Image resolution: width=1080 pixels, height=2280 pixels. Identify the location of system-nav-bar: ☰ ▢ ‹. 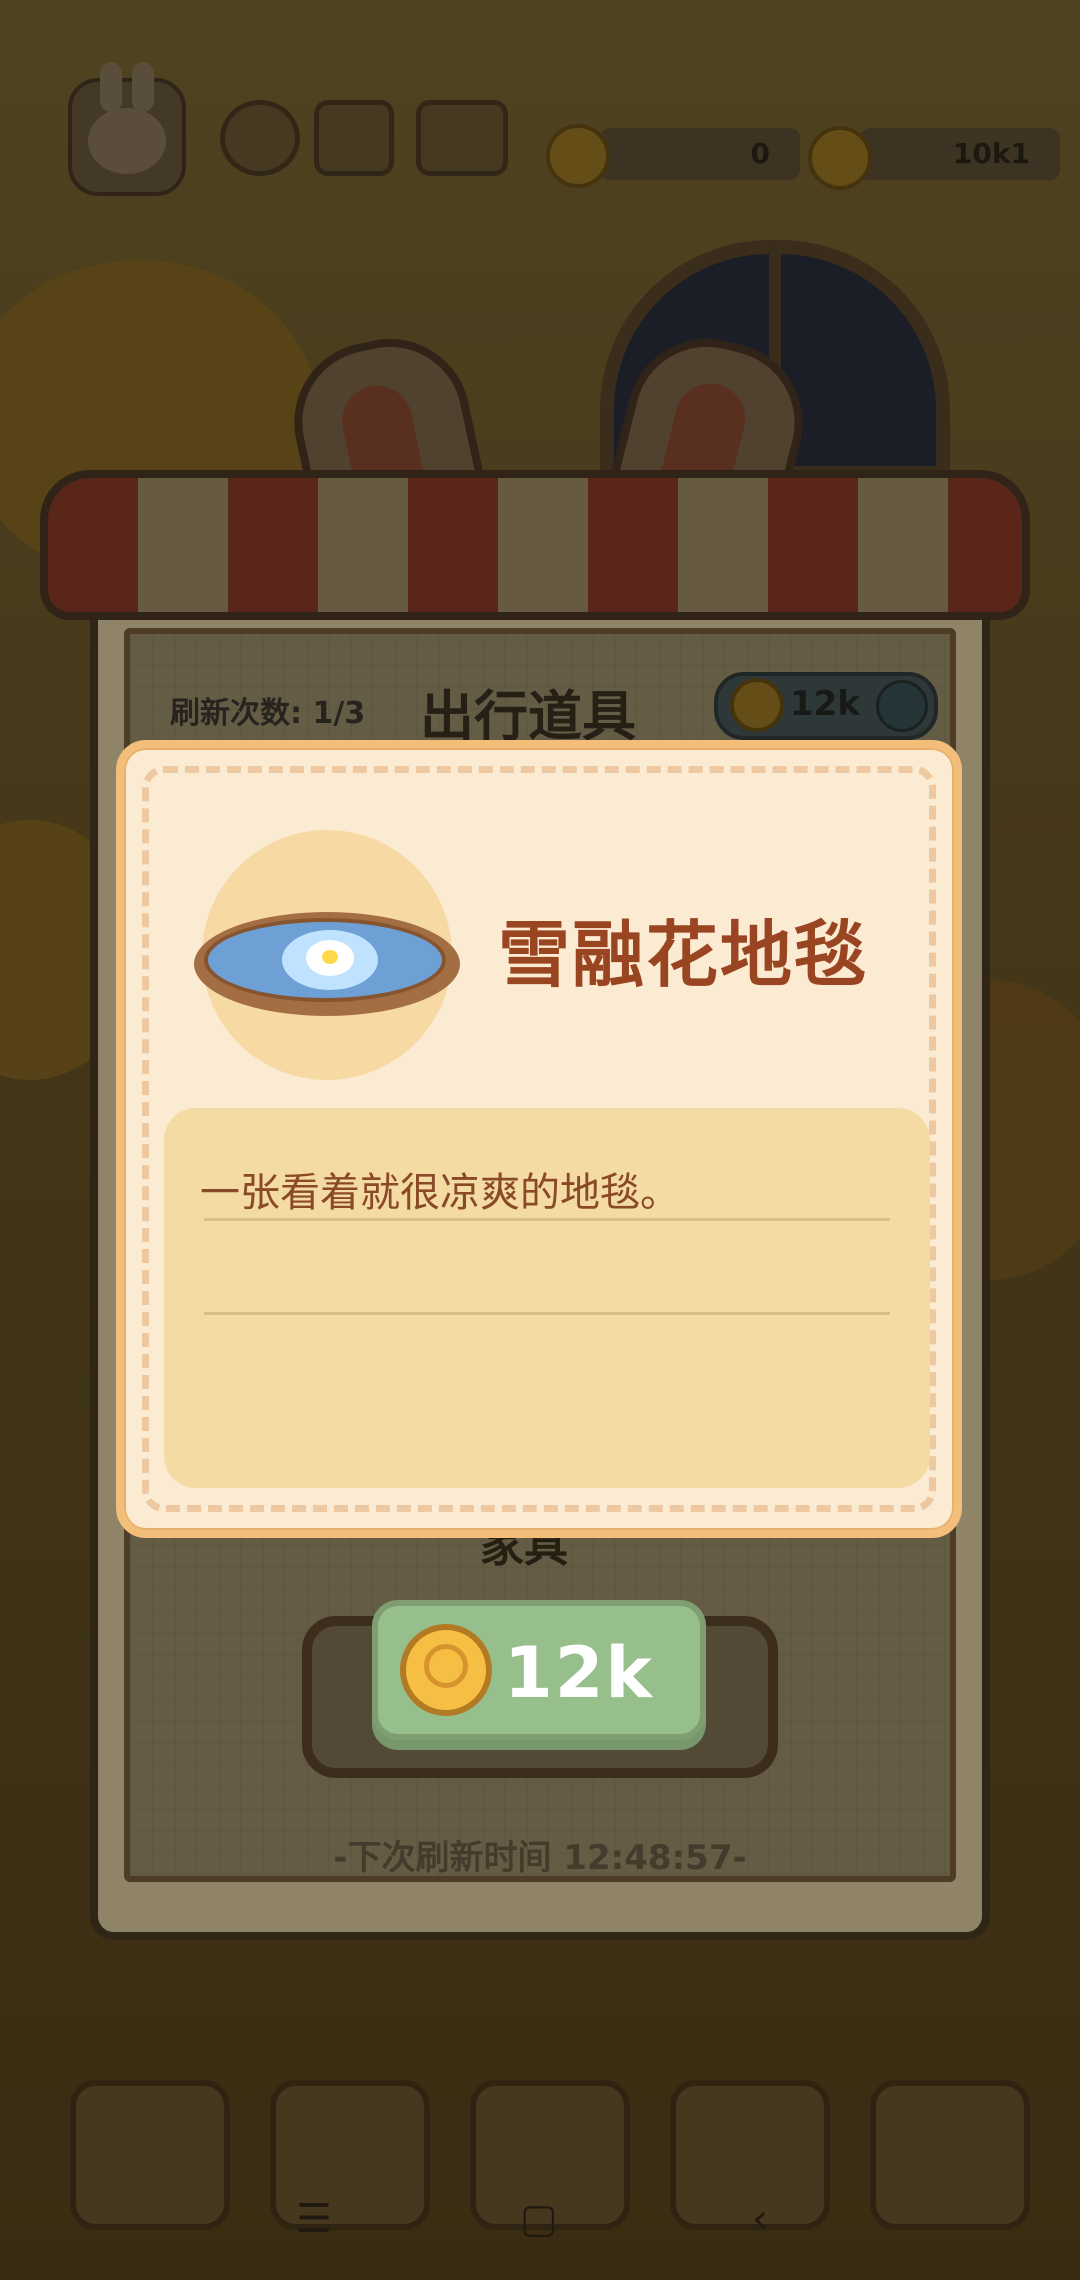
(540, 2219).